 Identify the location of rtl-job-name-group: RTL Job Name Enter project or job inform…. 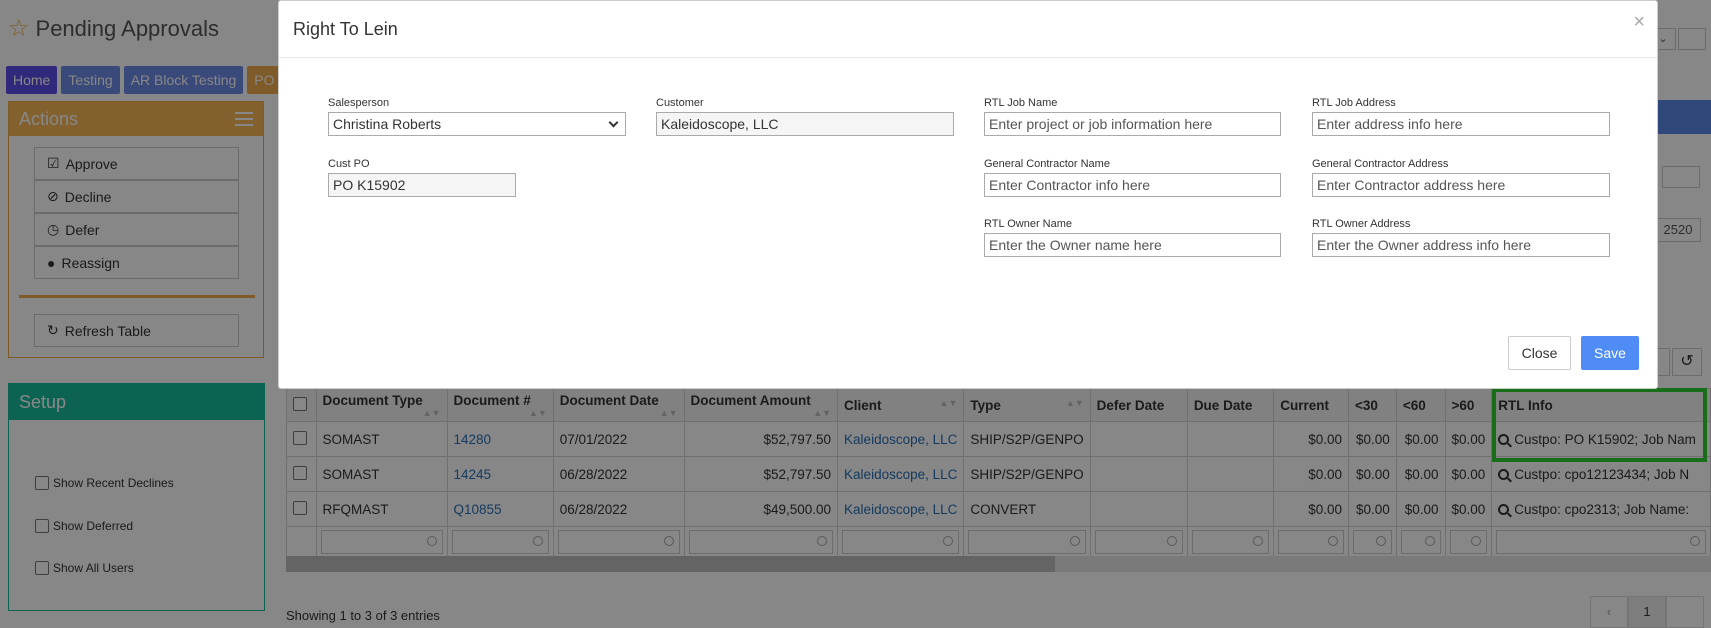
(1132, 116).